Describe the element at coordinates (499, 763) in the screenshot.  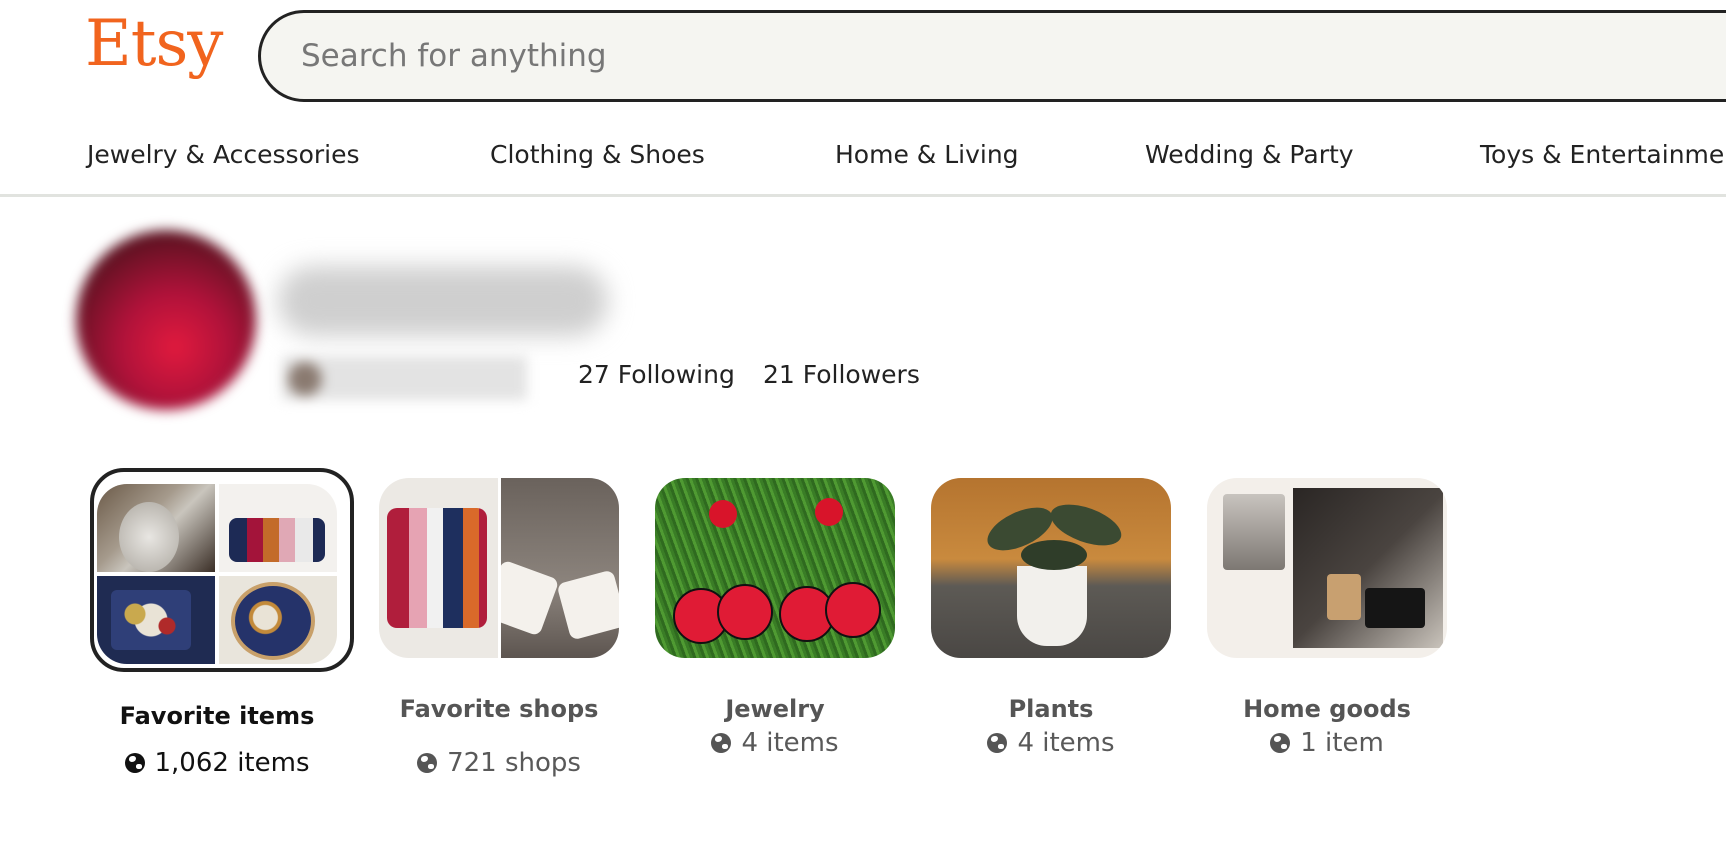
I see `collection-count: 721 shops` at that location.